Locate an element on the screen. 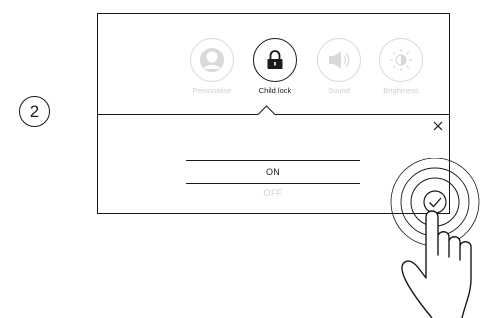 Image resolution: width=486 pixels, height=318 pixels. close-icon is located at coordinates (438, 126).